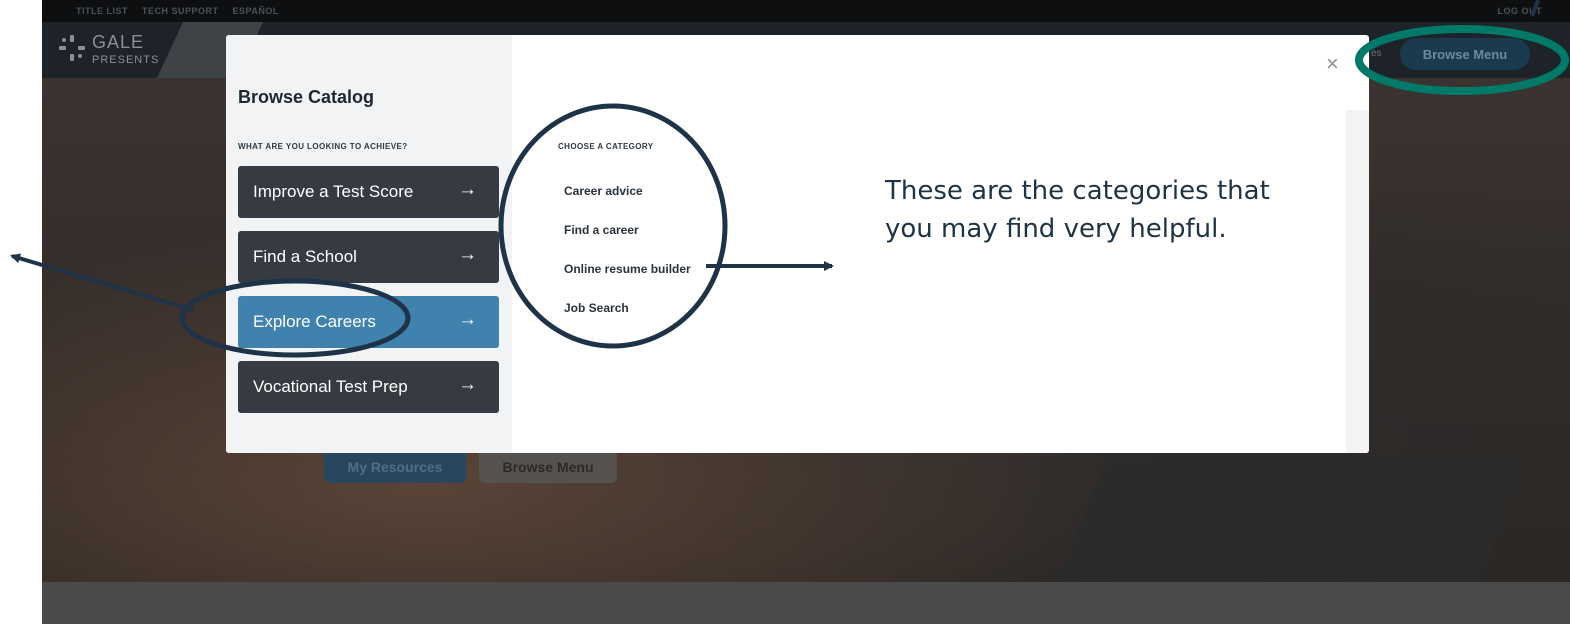  What do you see at coordinates (72, 48) in the screenshot?
I see `gale-star-icon` at bounding box center [72, 48].